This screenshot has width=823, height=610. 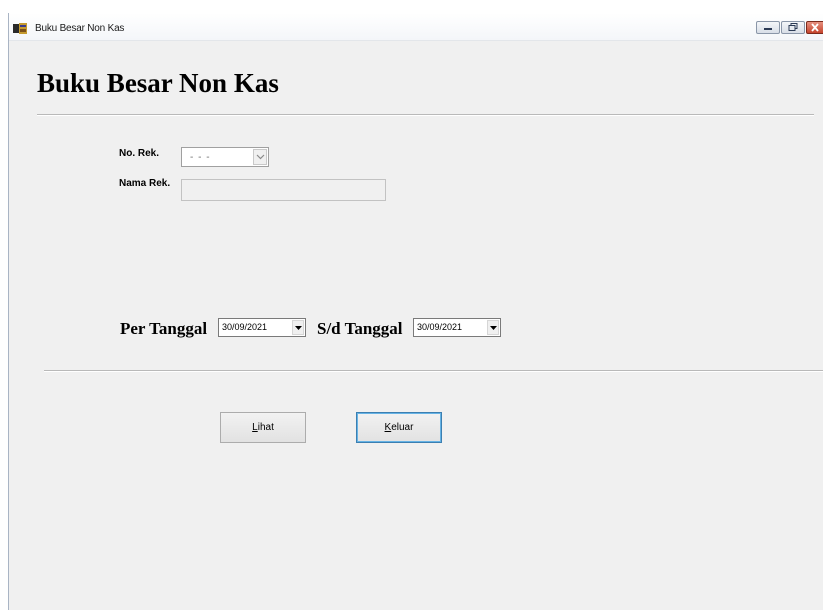 I want to click on close-icon, so click(x=815, y=27).